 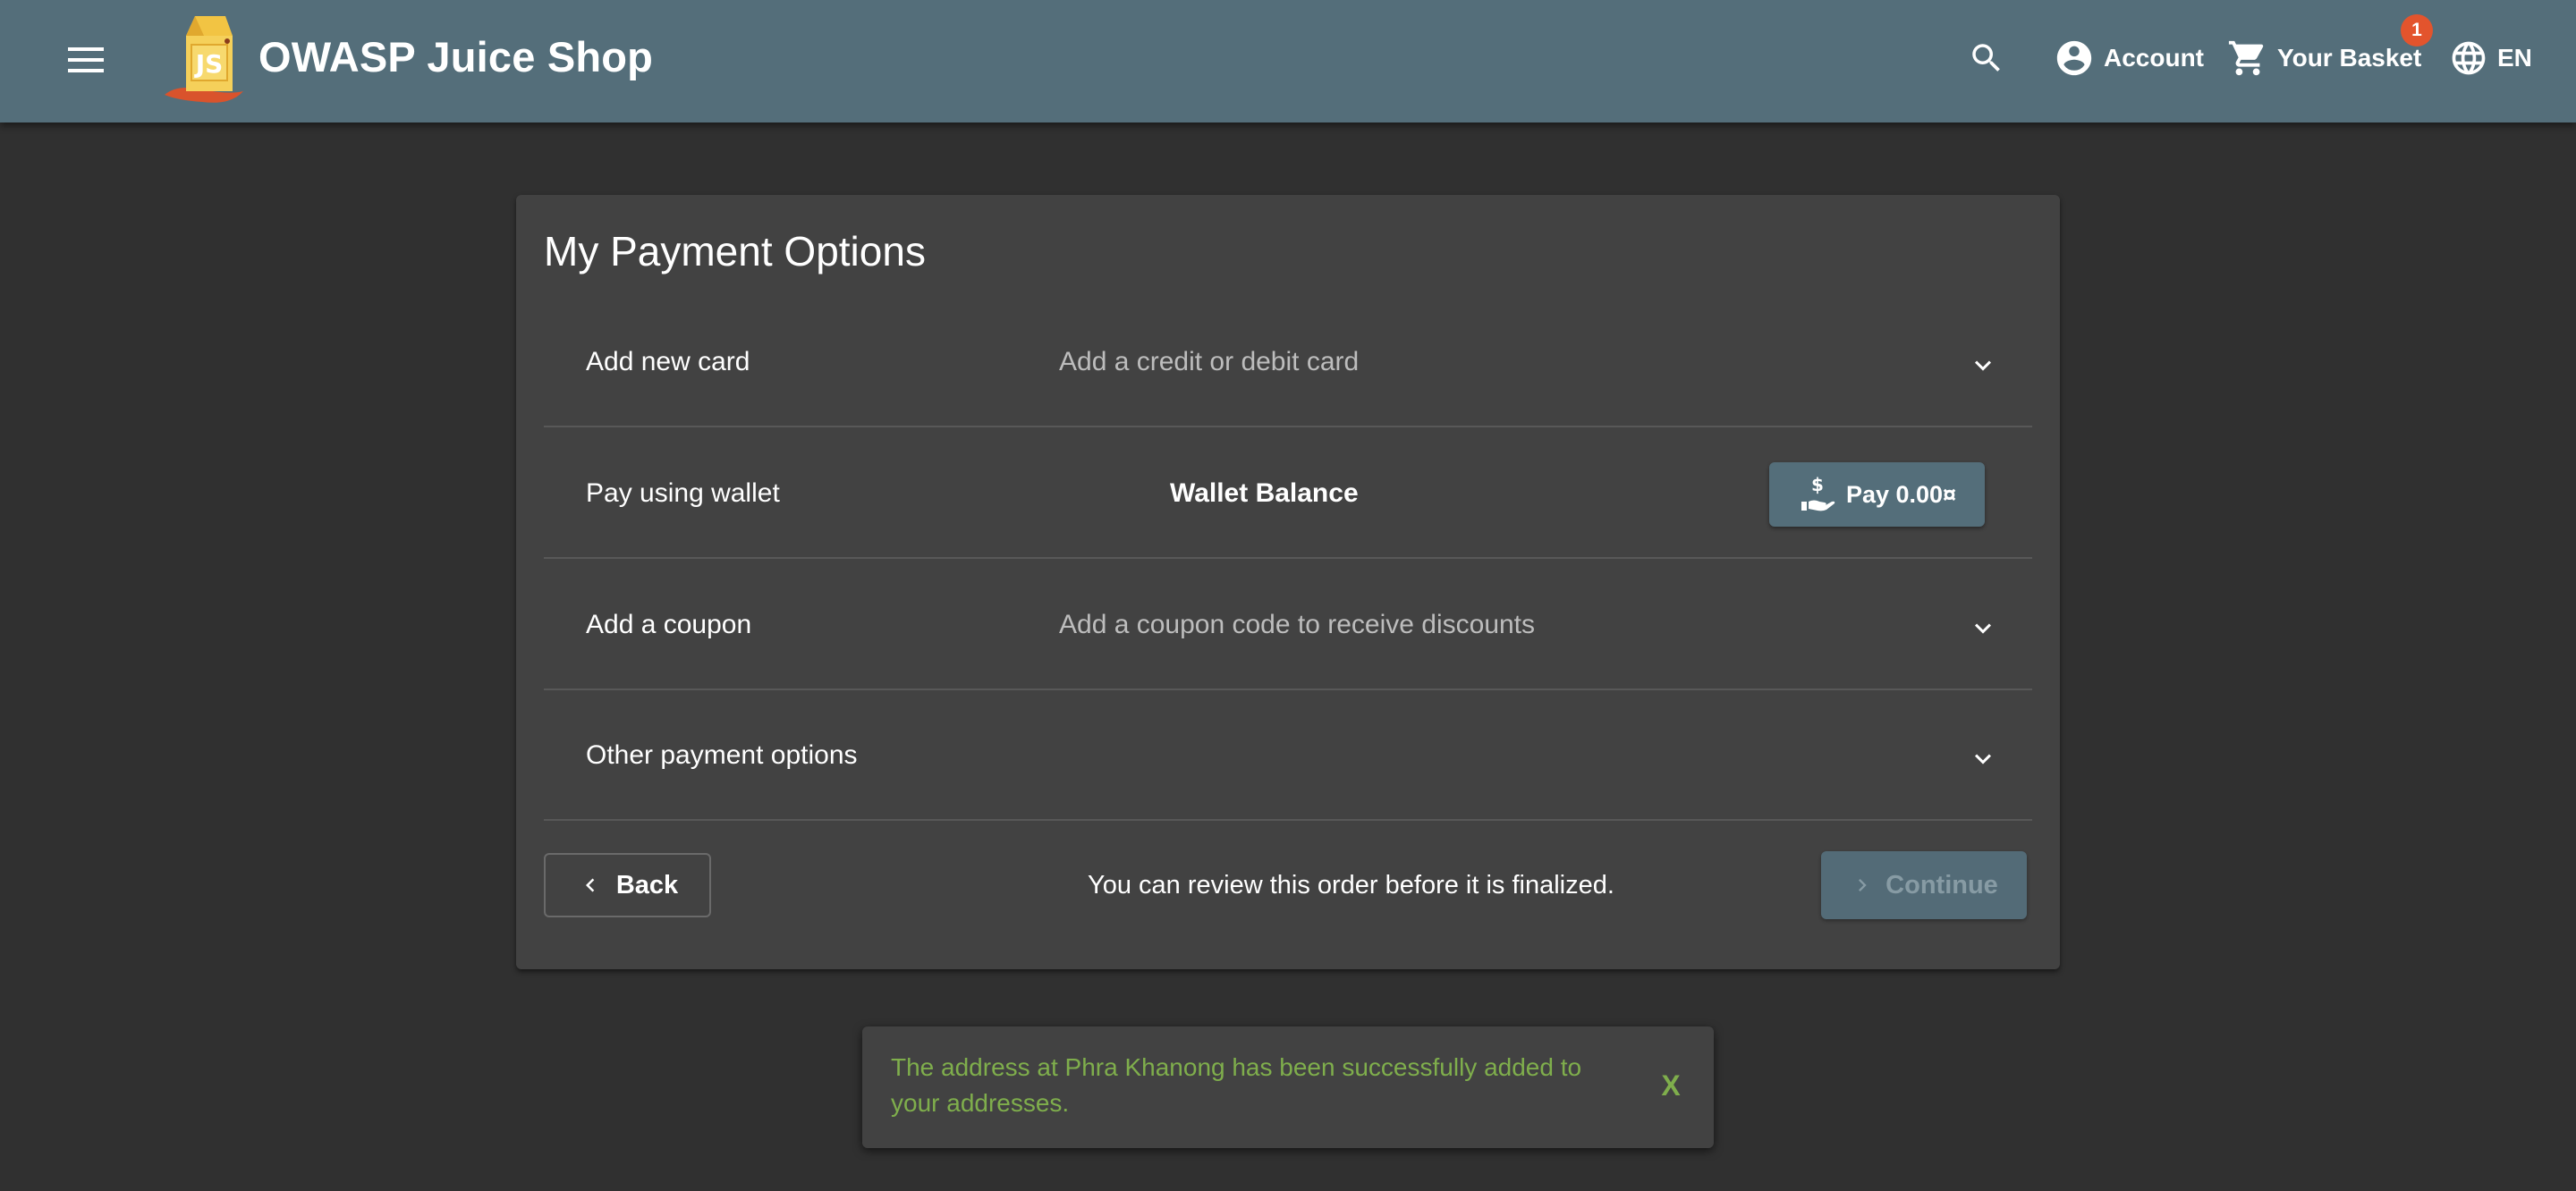 I want to click on search-button, so click(x=1994, y=58).